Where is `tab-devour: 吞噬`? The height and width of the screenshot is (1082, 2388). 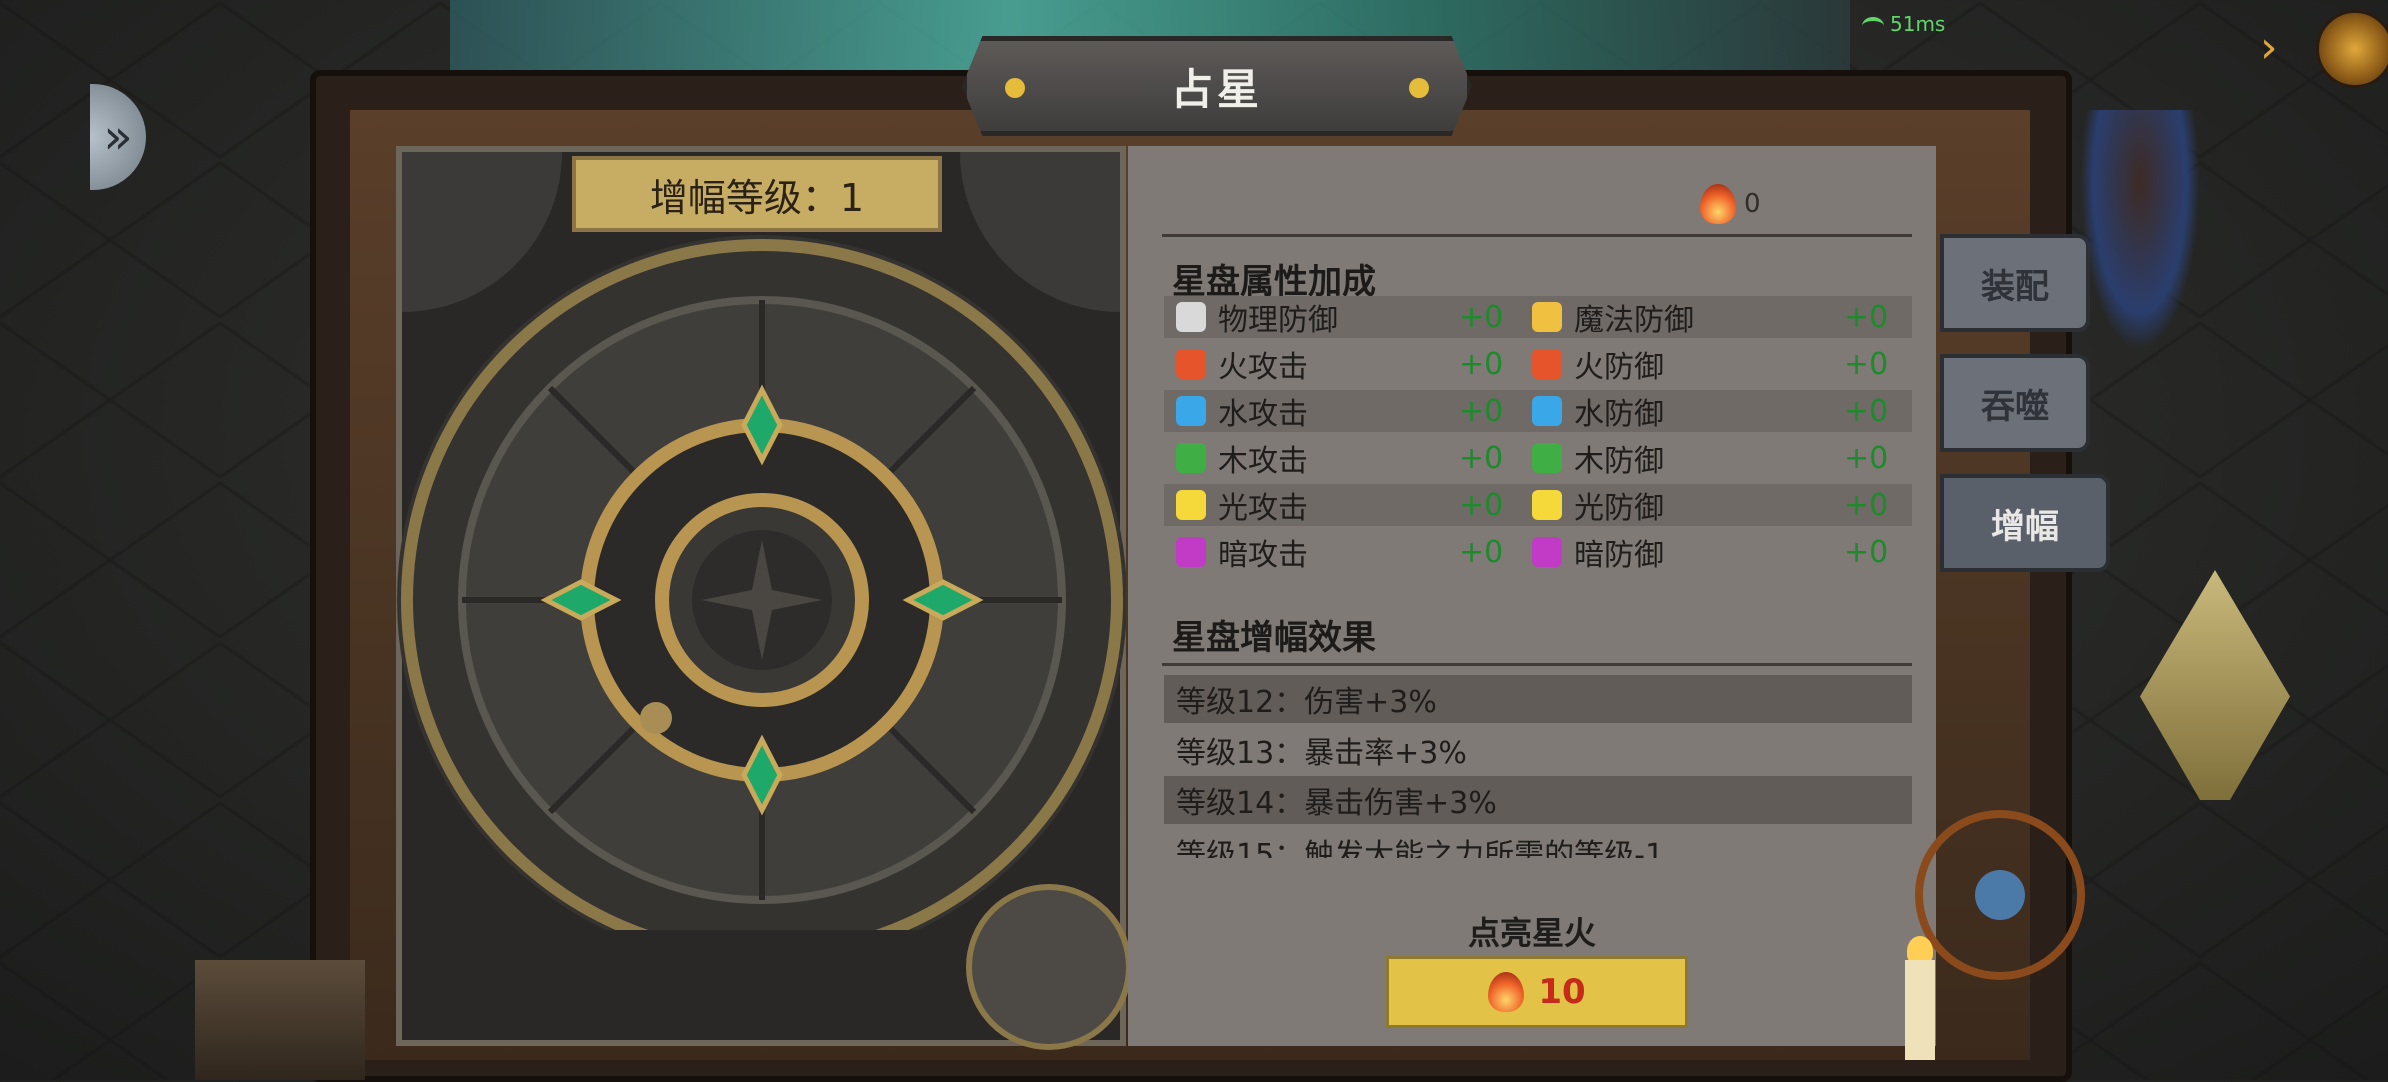
tab-devour: 吞噬 is located at coordinates (2015, 403).